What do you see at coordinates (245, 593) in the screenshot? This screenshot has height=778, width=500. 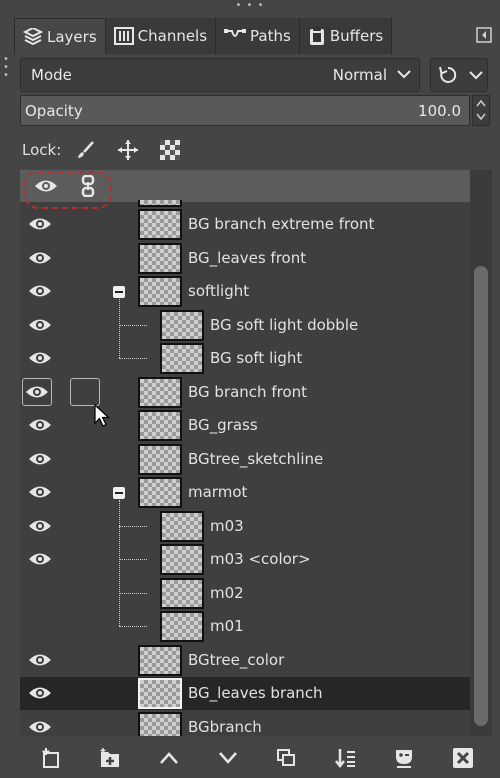 I see `layer-row: m02` at bounding box center [245, 593].